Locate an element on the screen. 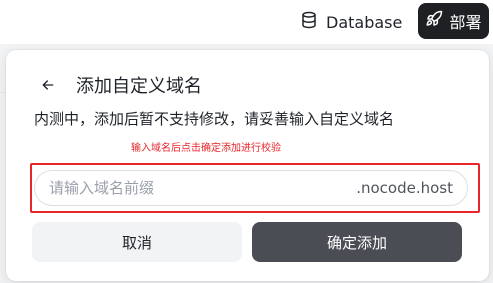  deploy-button: 部署 is located at coordinates (453, 21).